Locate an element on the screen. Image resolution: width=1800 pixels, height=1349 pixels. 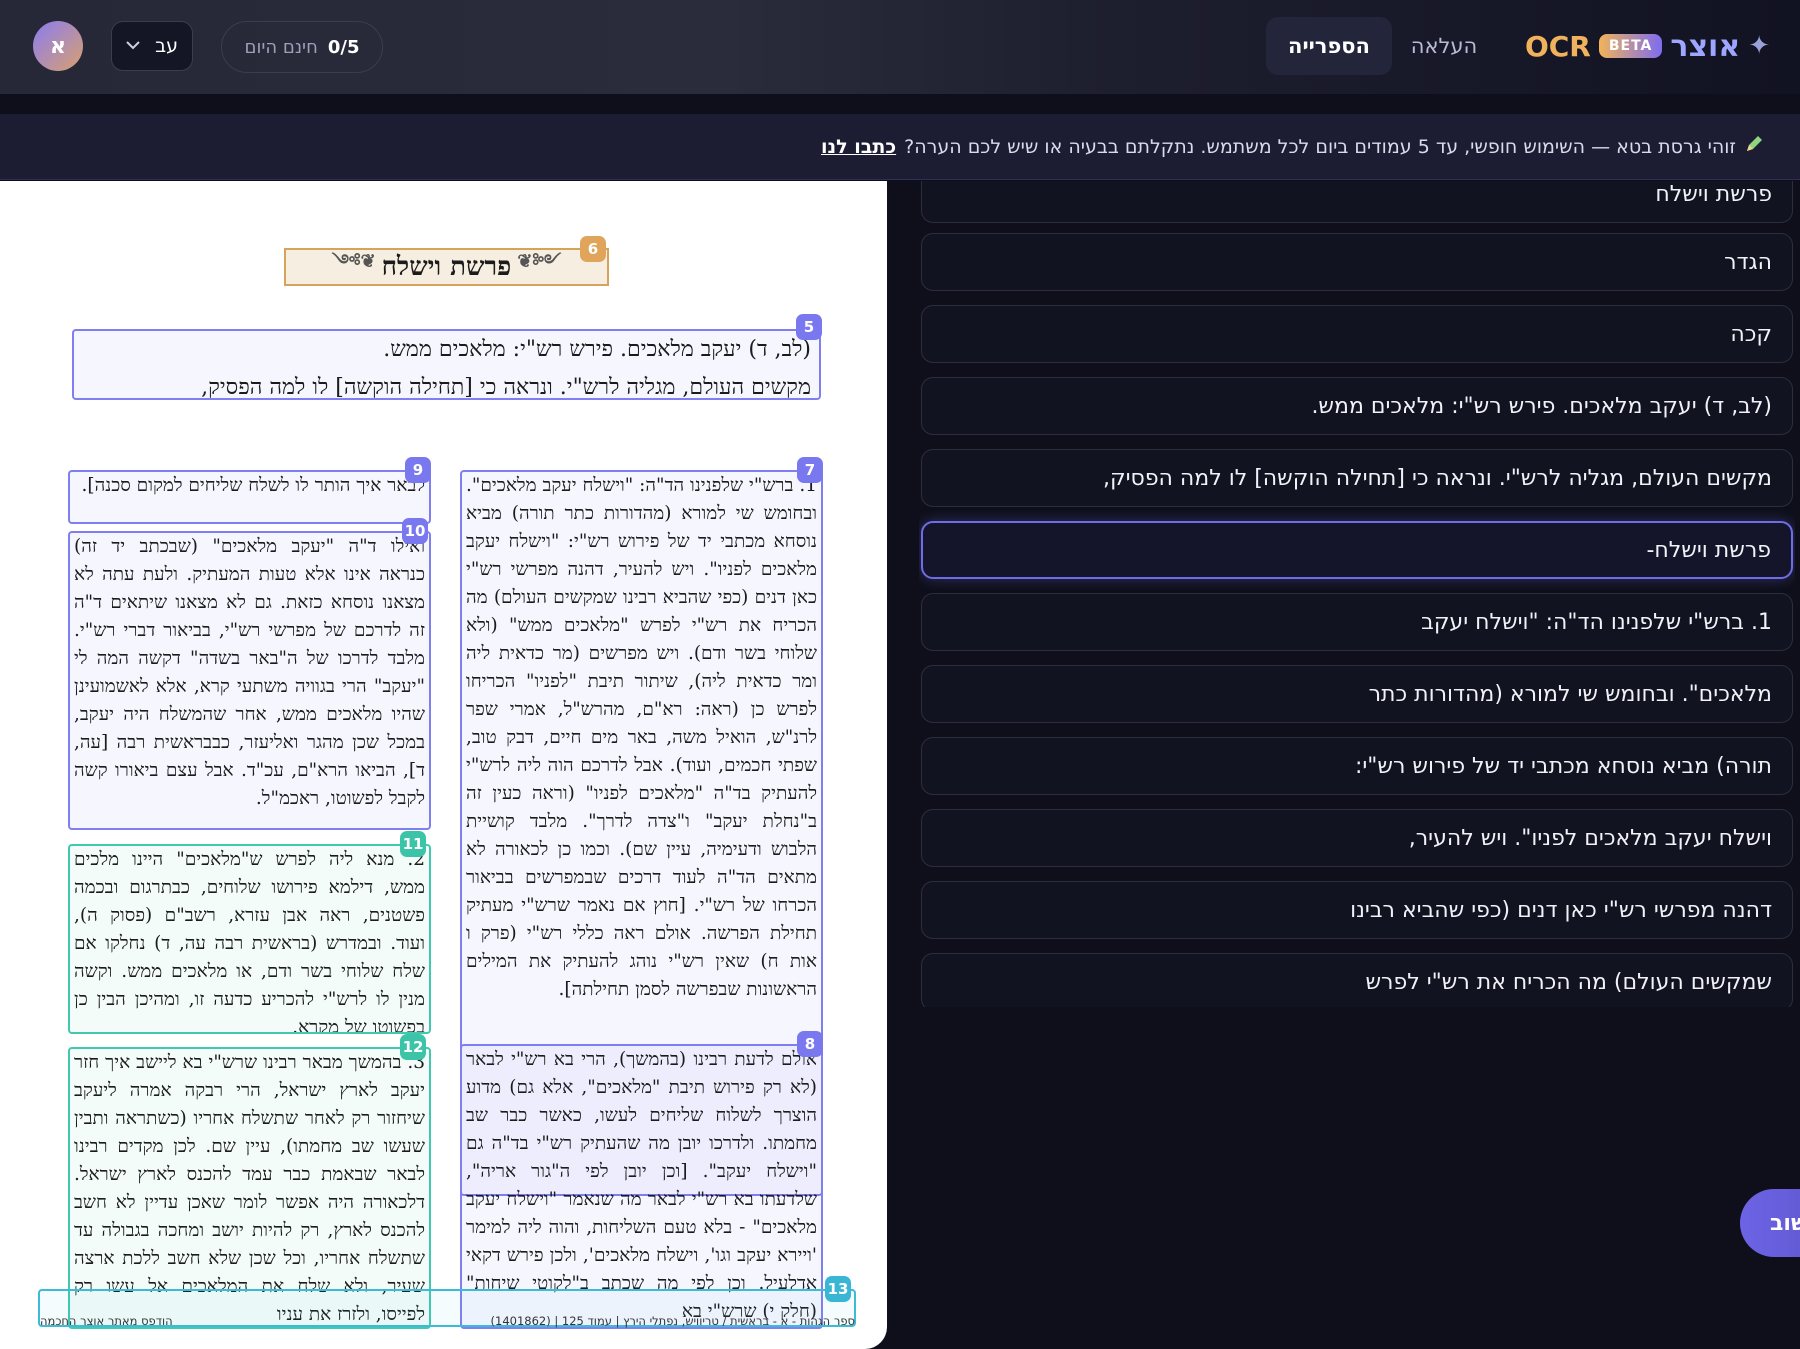
ocr-line-selected: פרשת וישלח- is located at coordinates (1357, 550).